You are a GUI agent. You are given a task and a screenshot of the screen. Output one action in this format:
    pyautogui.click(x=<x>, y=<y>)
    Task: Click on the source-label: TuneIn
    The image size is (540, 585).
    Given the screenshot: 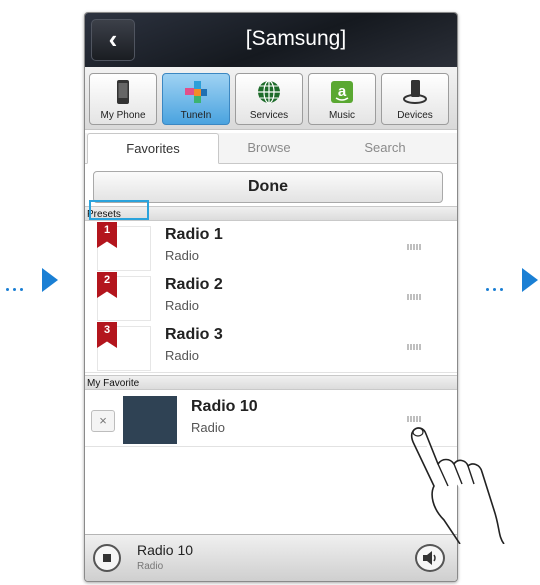 What is the action you would take?
    pyautogui.click(x=196, y=115)
    